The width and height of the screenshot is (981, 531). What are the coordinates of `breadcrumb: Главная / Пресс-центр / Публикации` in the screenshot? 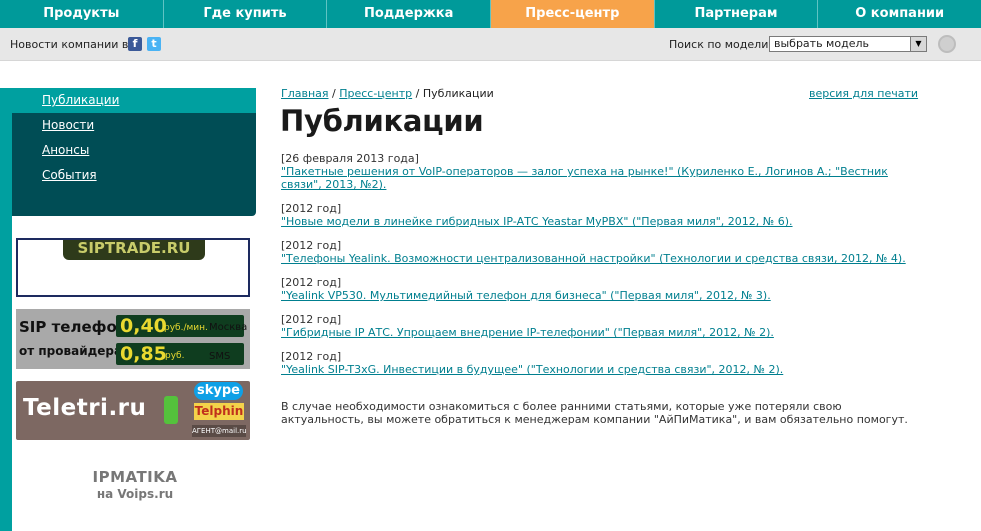 It's located at (387, 93).